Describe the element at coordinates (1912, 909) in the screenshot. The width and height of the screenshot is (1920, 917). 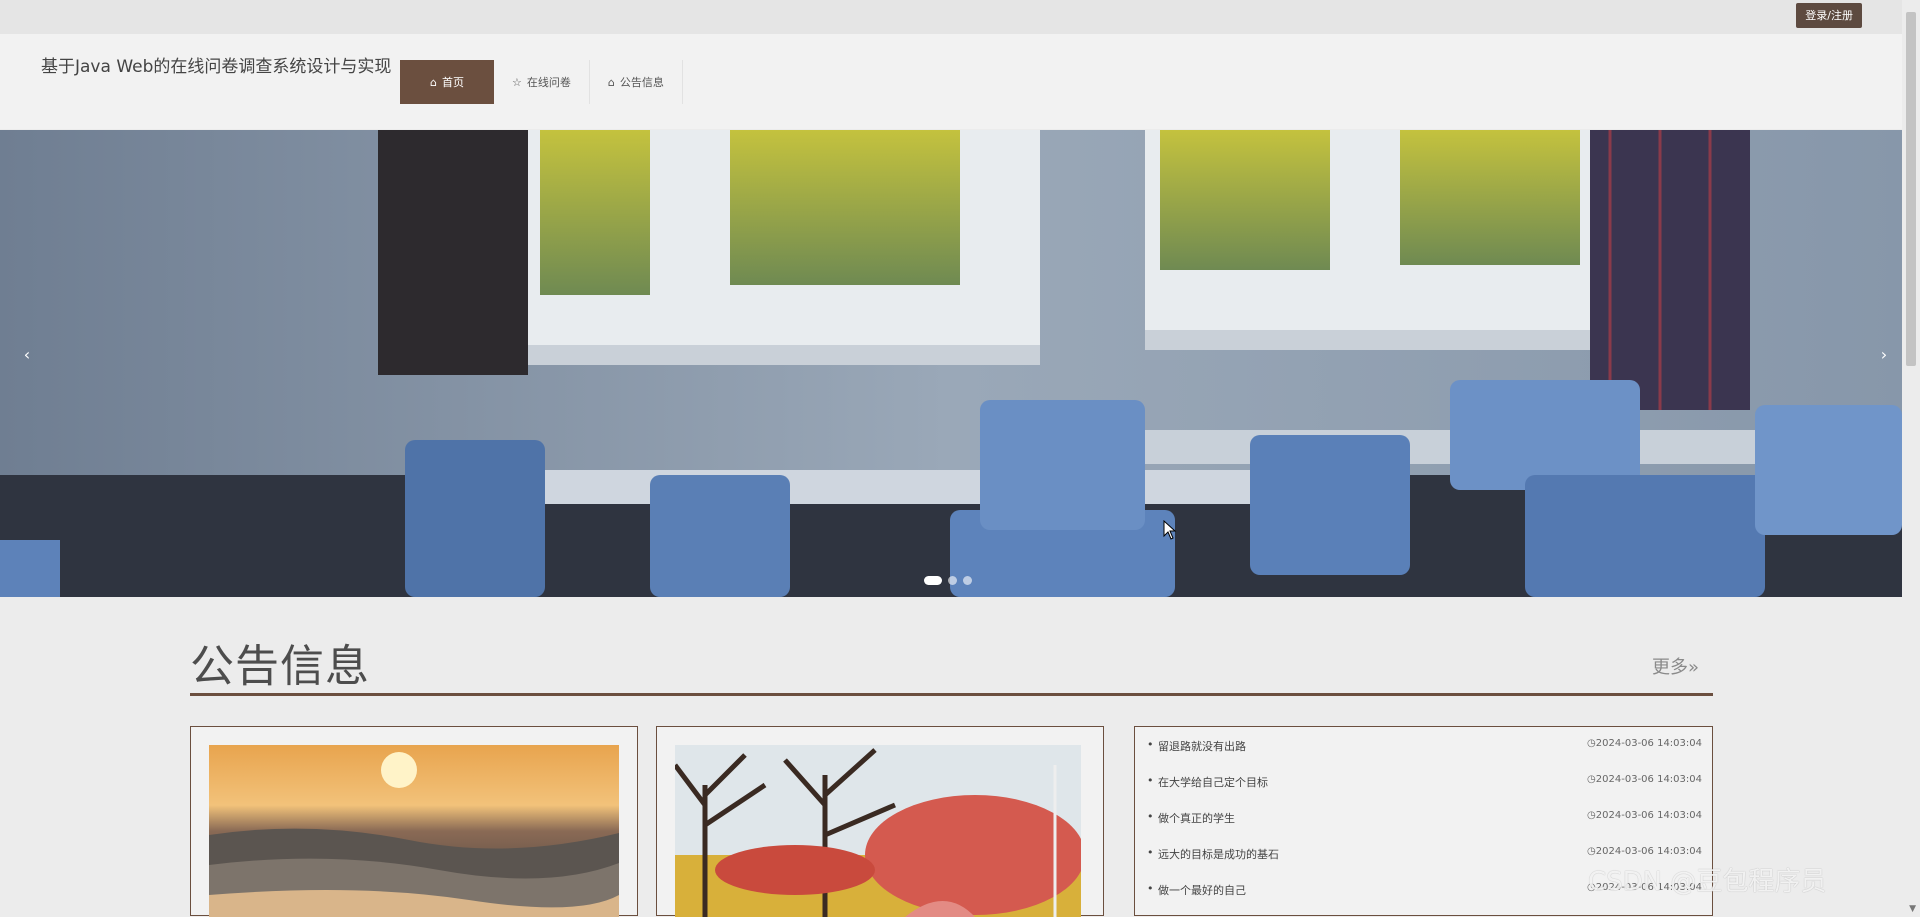
I see `scroll-down-arrow-icon: ▼` at that location.